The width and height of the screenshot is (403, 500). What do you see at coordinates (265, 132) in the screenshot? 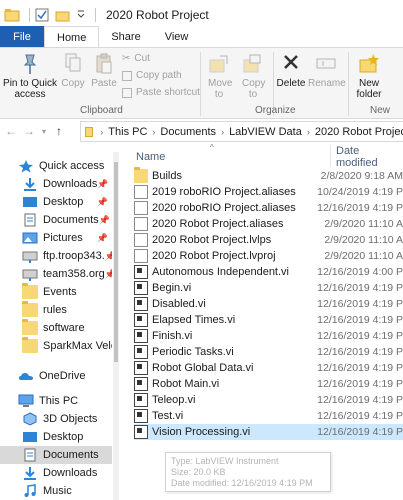
I see `breadcrumb-labview-data: LabVIEW Data` at bounding box center [265, 132].